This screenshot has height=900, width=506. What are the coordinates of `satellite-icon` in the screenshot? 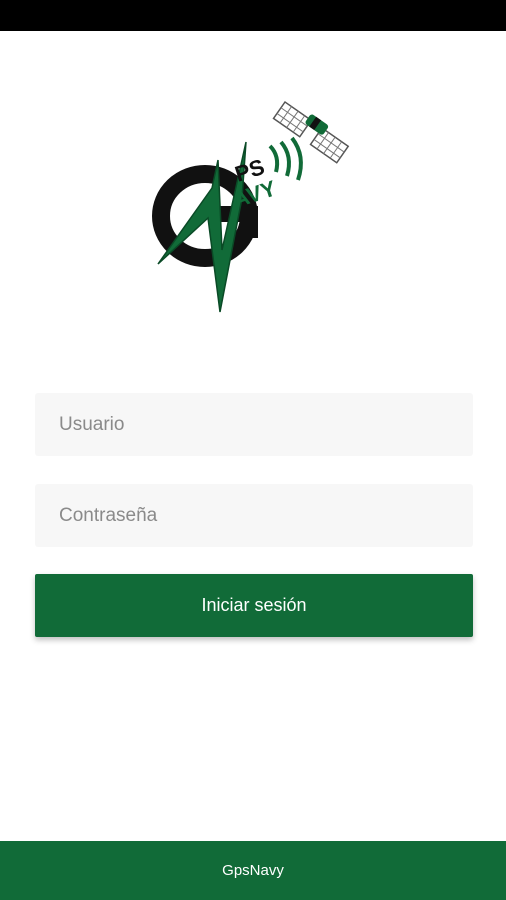 It's located at (311, 132).